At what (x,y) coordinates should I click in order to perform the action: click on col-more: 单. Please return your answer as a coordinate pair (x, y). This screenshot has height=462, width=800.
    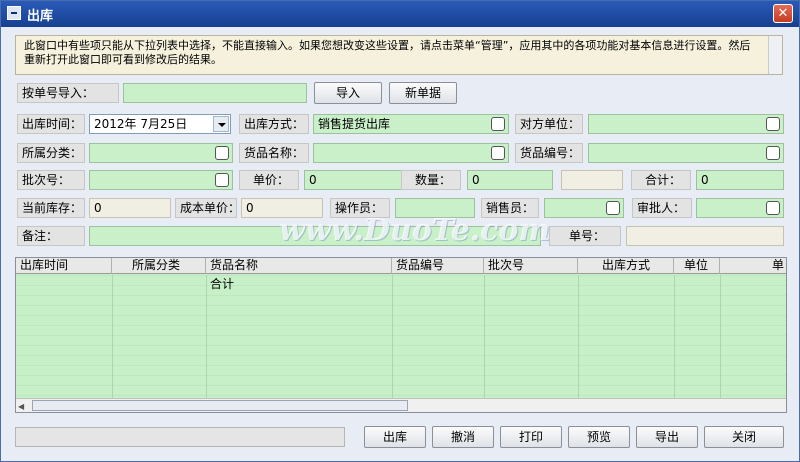
    Looking at the image, I should click on (753, 266).